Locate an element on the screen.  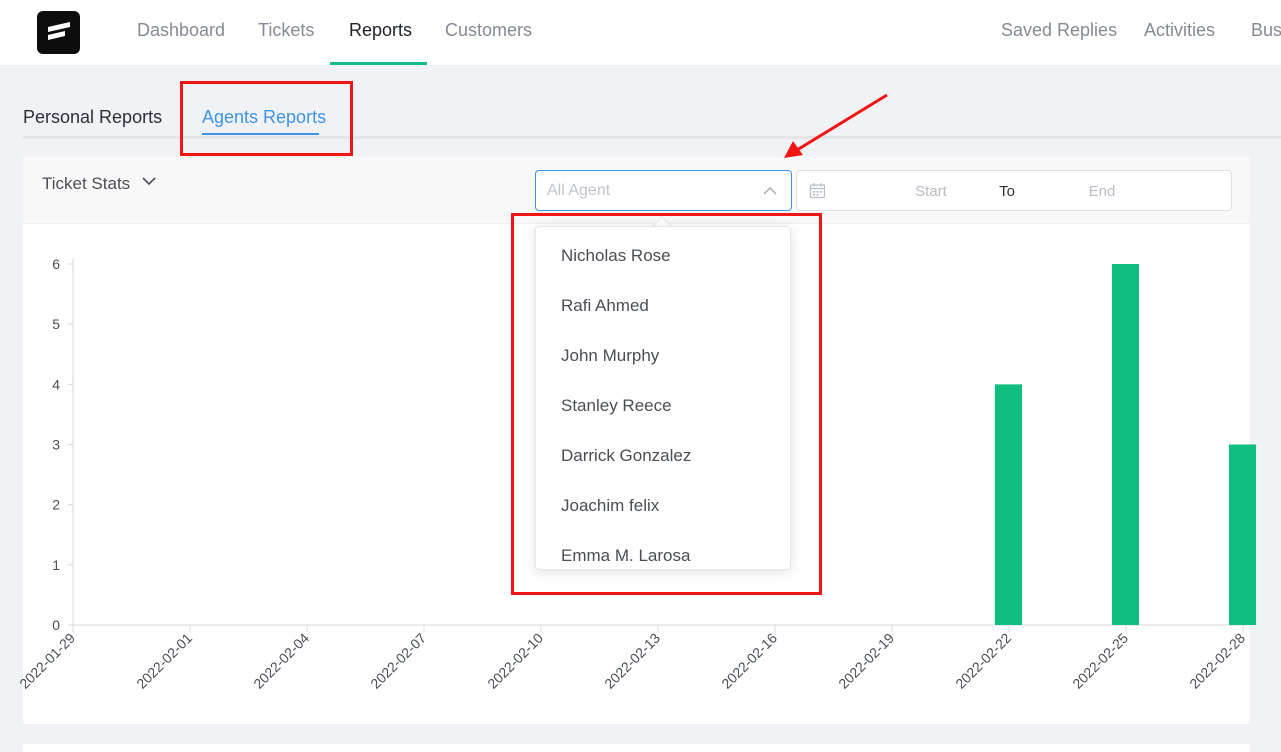
calendar-icon is located at coordinates (817, 191).